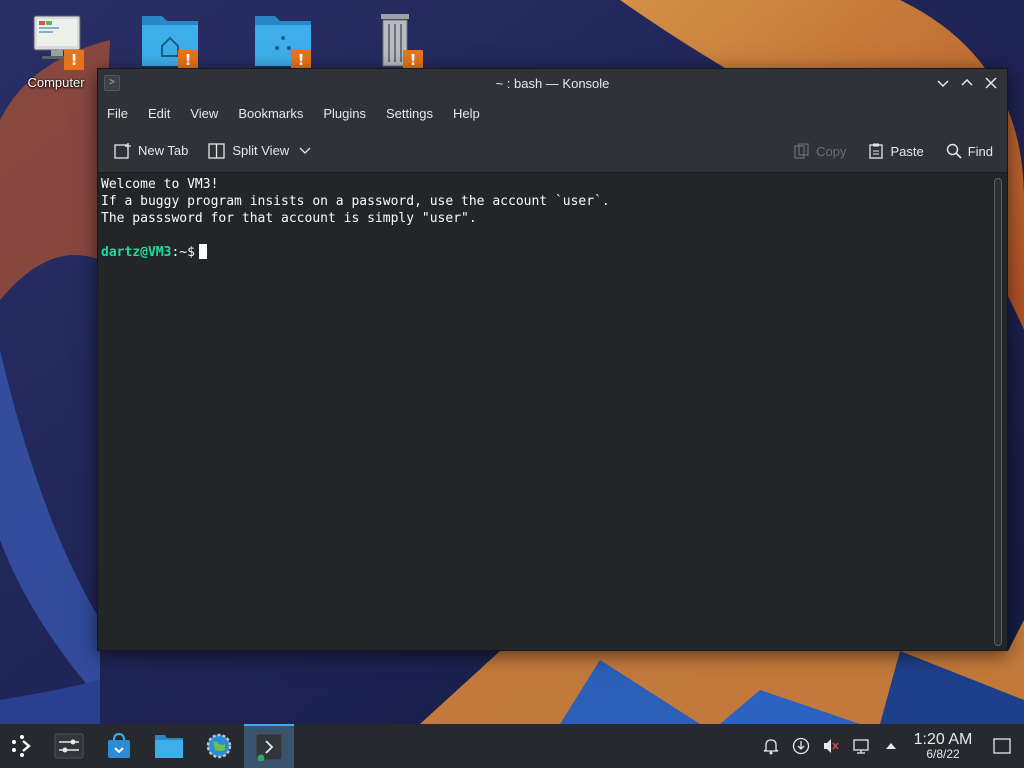  I want to click on terminal-prompt-line: dartz@VM3:~$, so click(554, 252).